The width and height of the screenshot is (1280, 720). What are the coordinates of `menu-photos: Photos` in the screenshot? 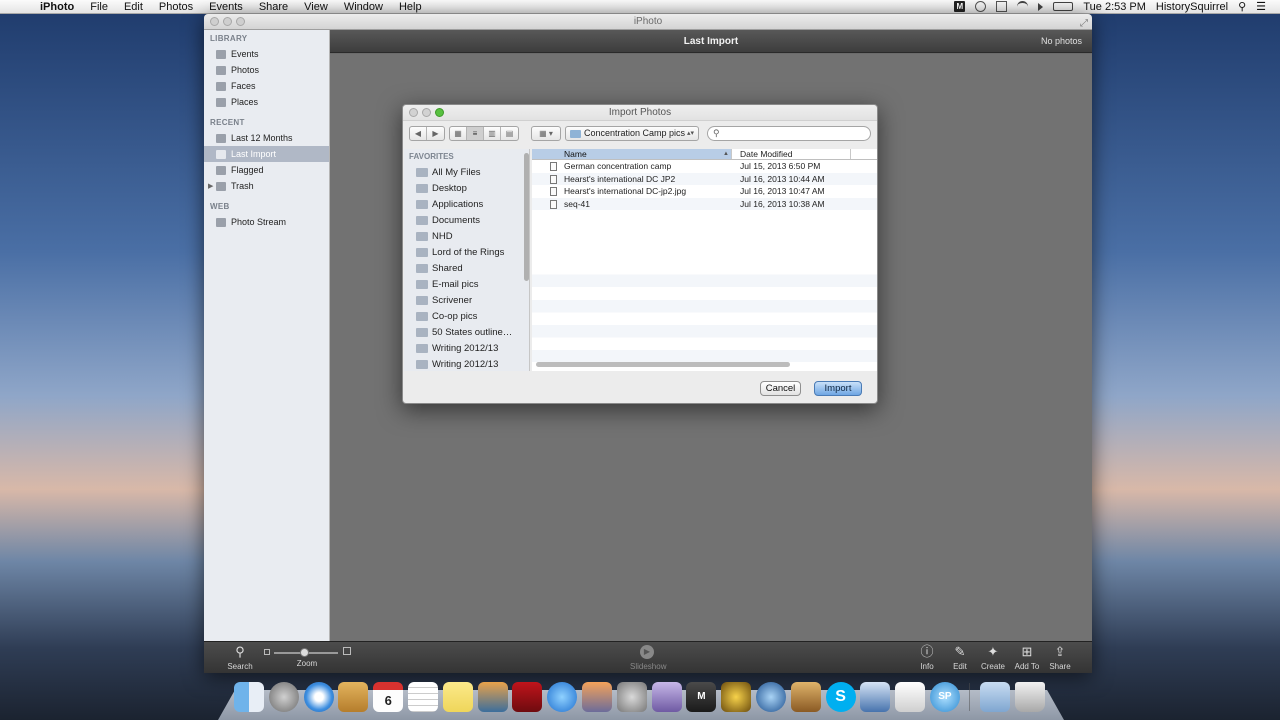 It's located at (176, 7).